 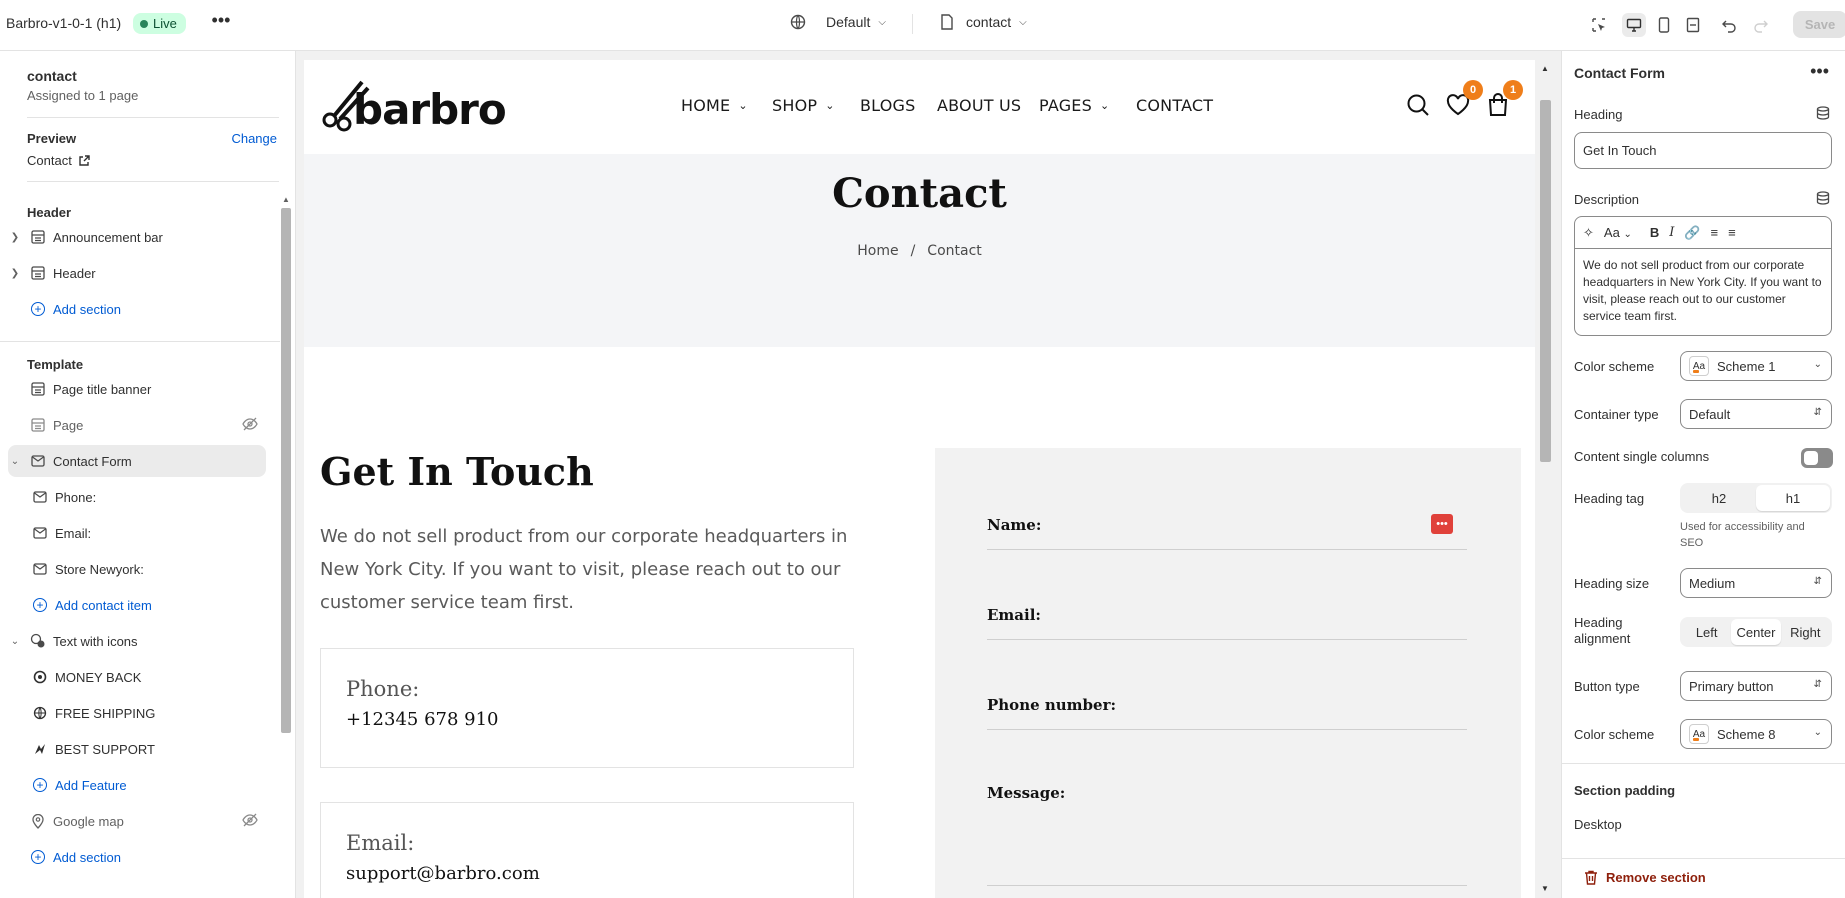 I want to click on mobile-view-icon, so click(x=1664, y=25).